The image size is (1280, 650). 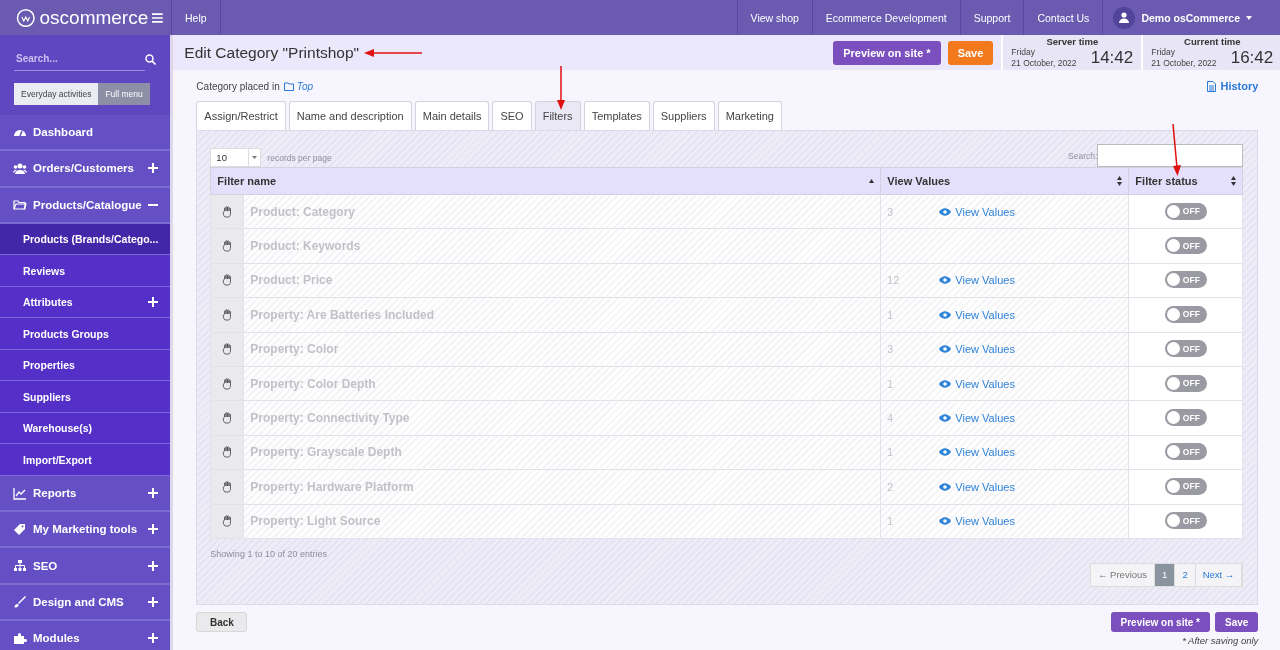 I want to click on table-cell: Product: Category, so click(x=562, y=211).